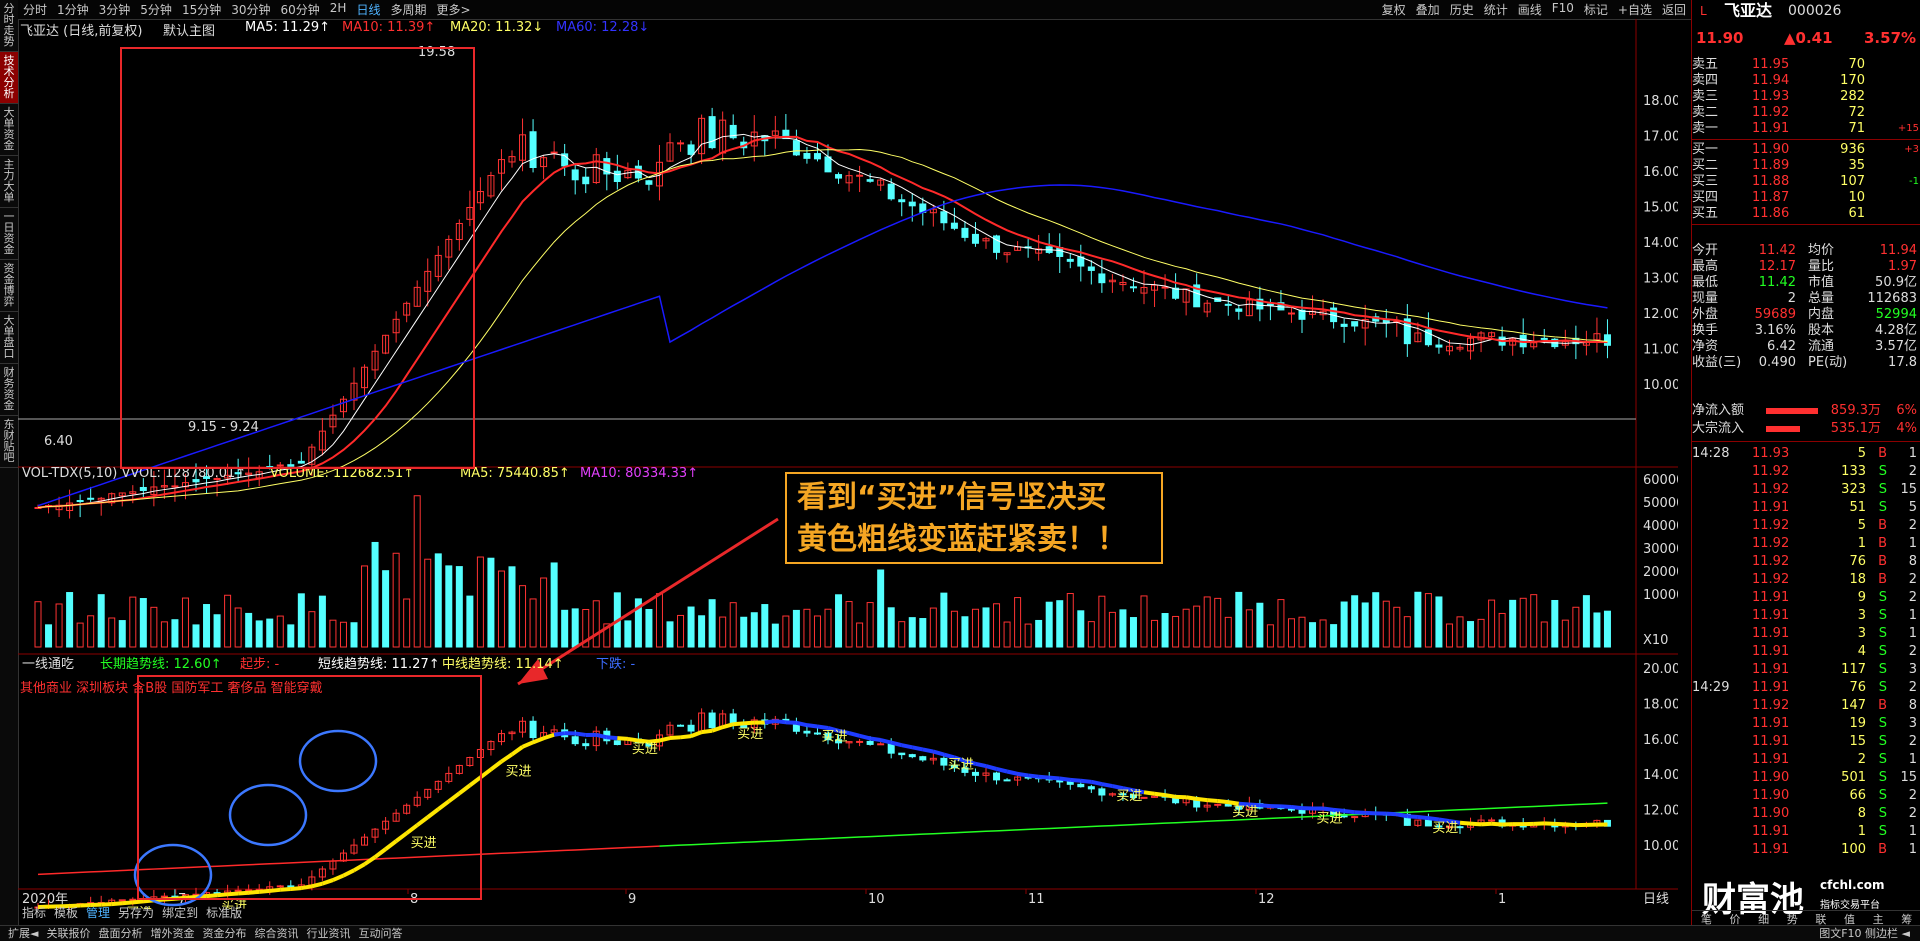 The height and width of the screenshot is (941, 1920). What do you see at coordinates (9, 338) in the screenshot?
I see `left-tab-6: 大单盘口` at bounding box center [9, 338].